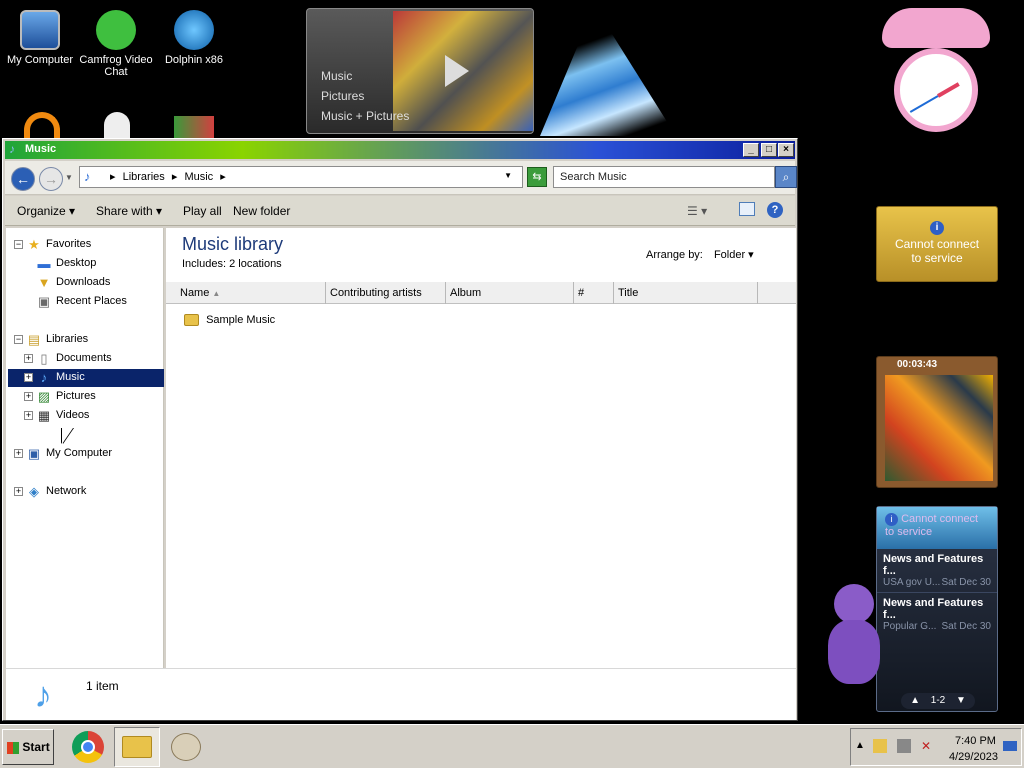 This screenshot has width=1024, height=768. I want to click on show-hidden-icons-icon: ▲, so click(860, 745).